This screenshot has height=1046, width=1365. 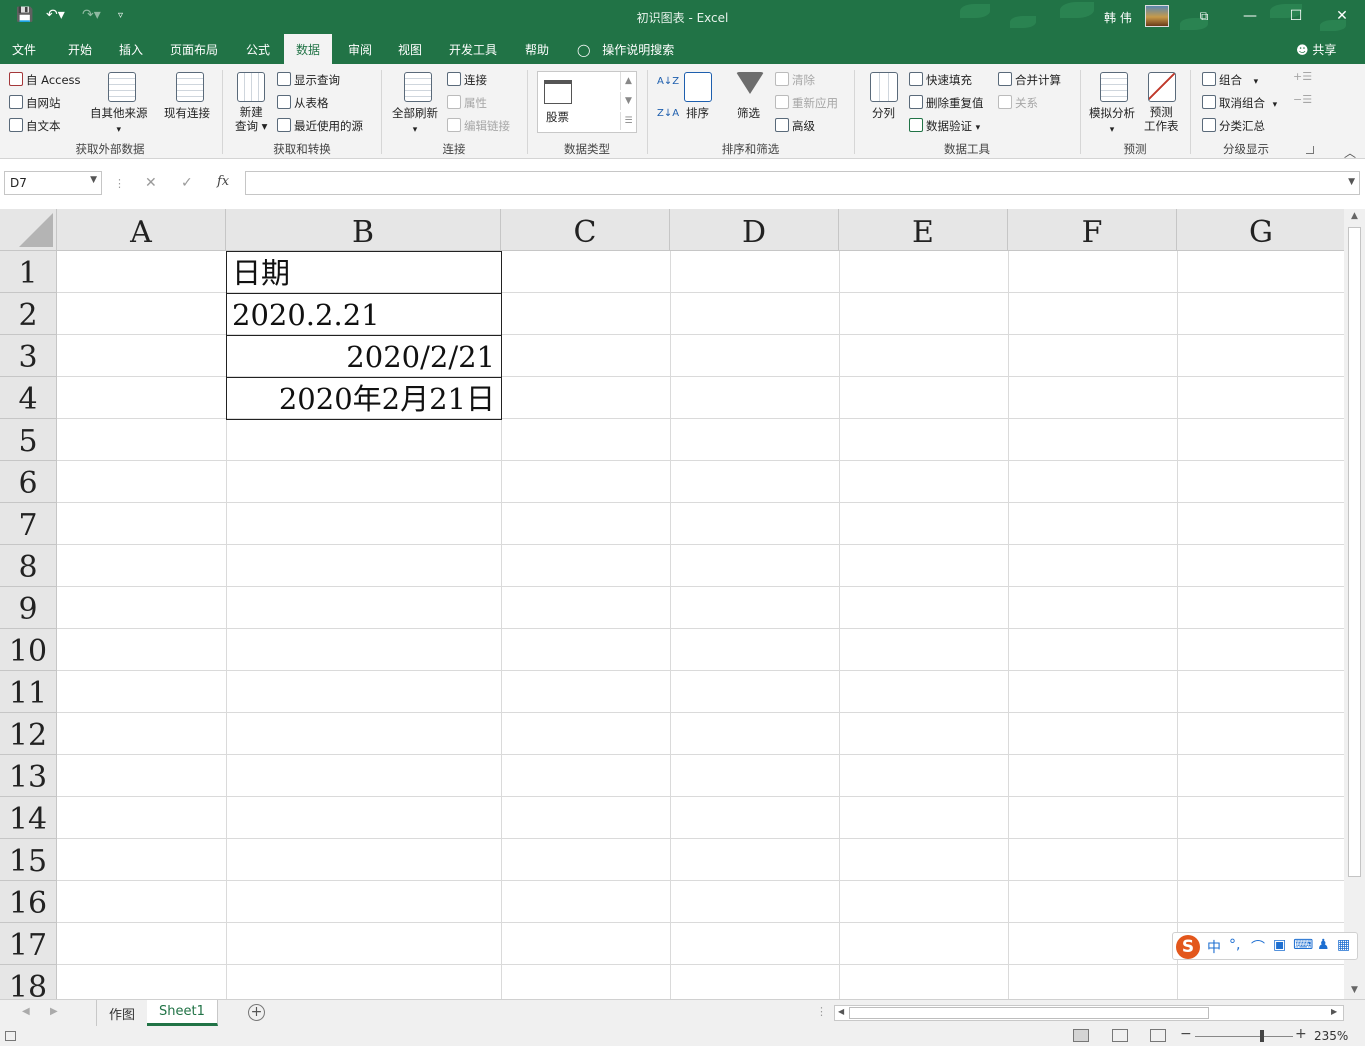 I want to click on relationships-button: 关系, so click(x=1018, y=103).